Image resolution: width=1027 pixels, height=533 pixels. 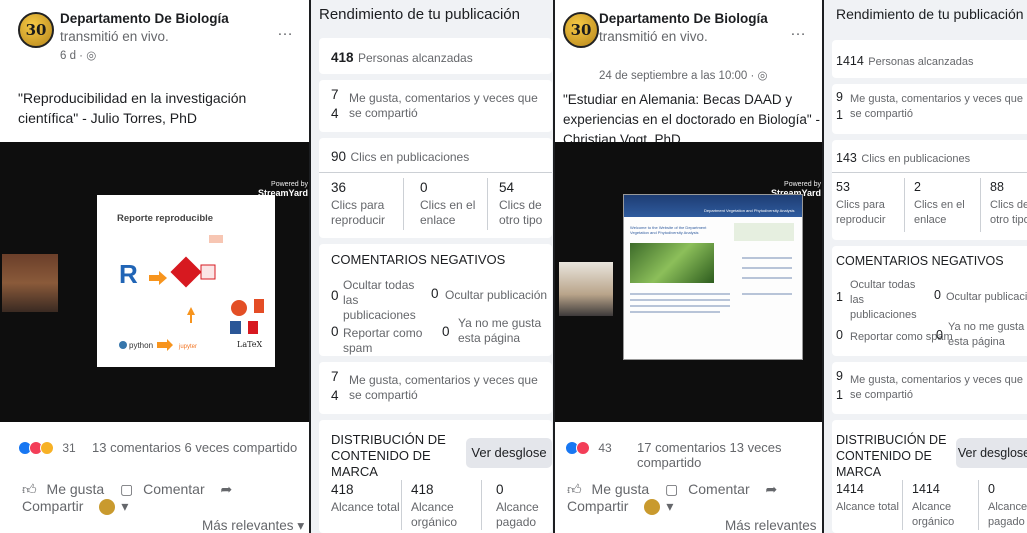 What do you see at coordinates (239, 308) in the screenshot?
I see `chrome-icon` at bounding box center [239, 308].